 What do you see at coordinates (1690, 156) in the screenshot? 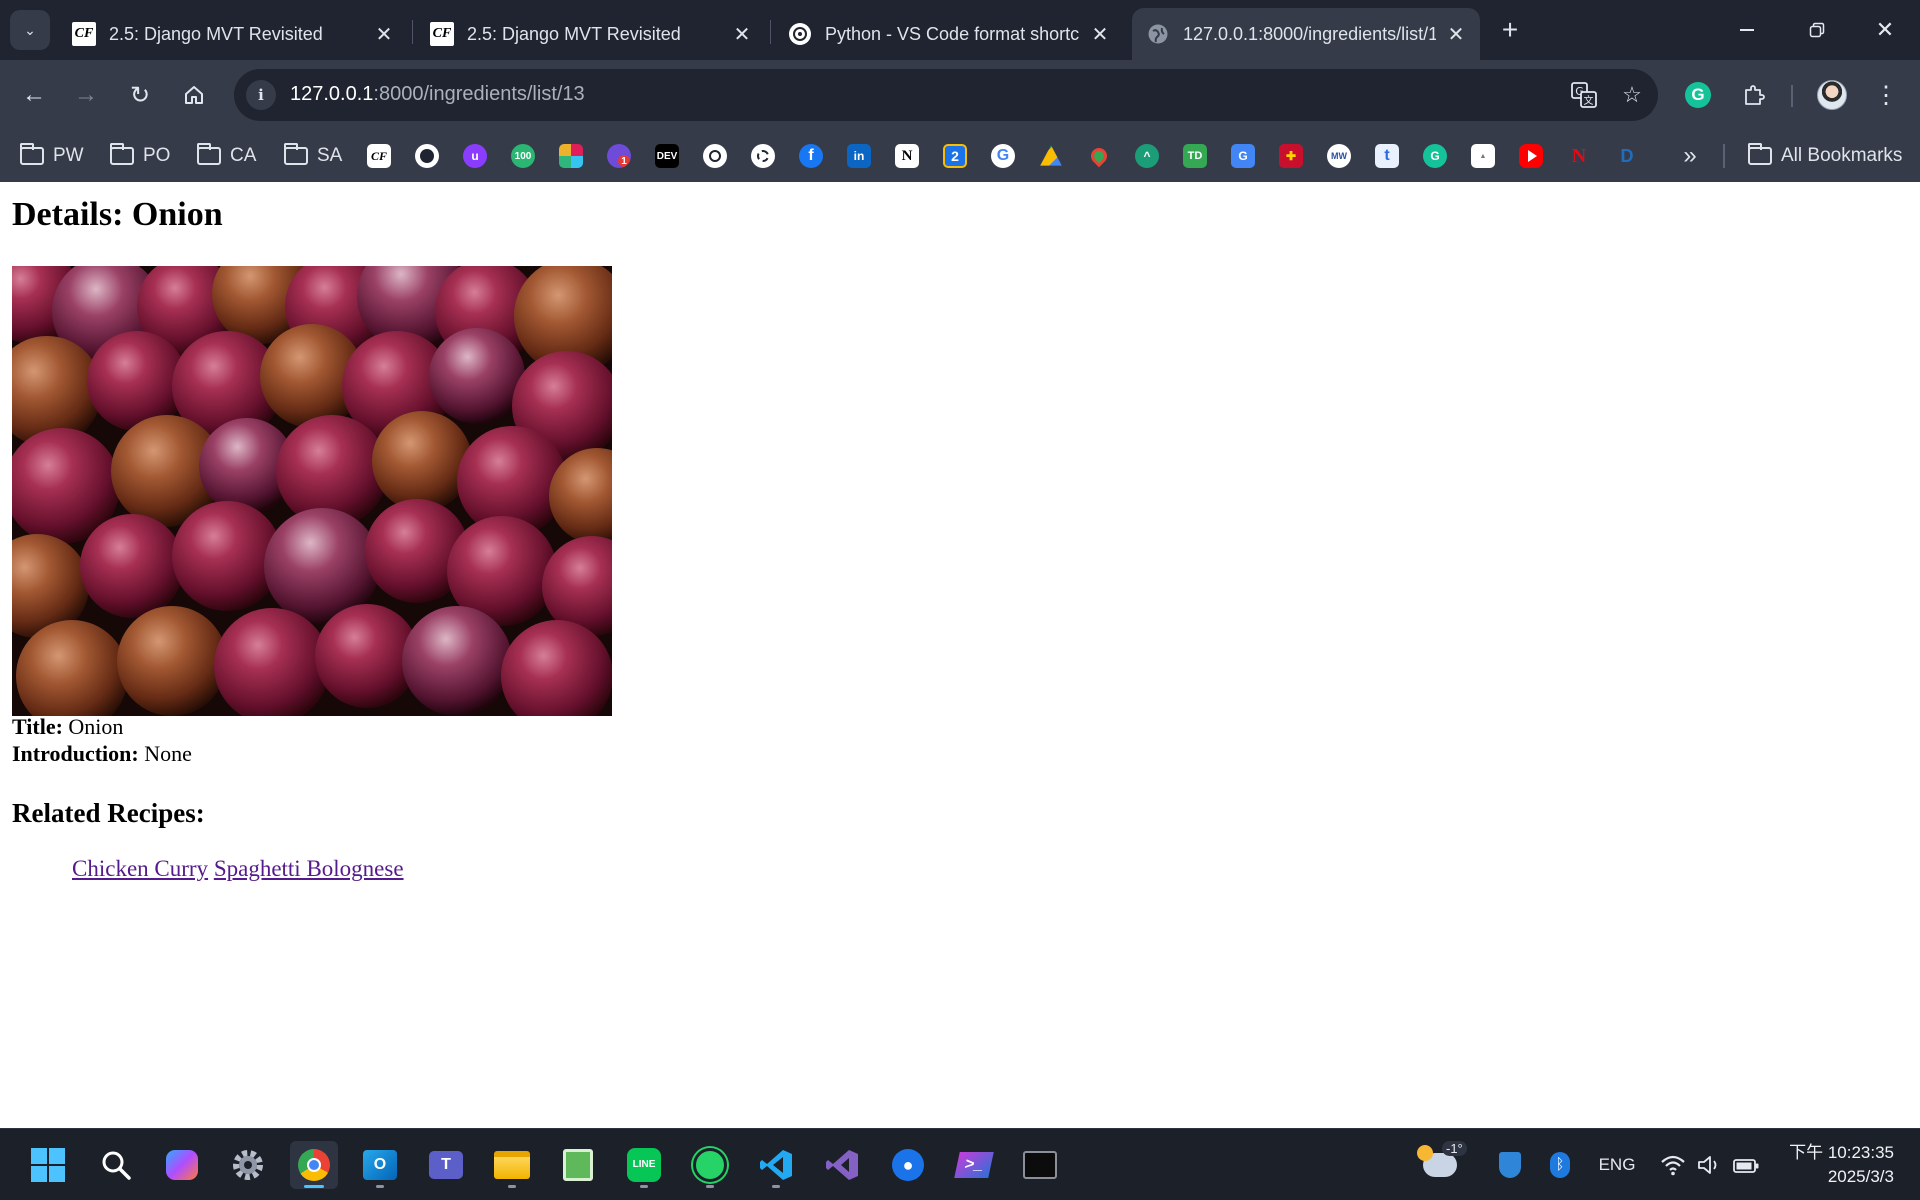
I see `more-bookmarks-button: »` at bounding box center [1690, 156].